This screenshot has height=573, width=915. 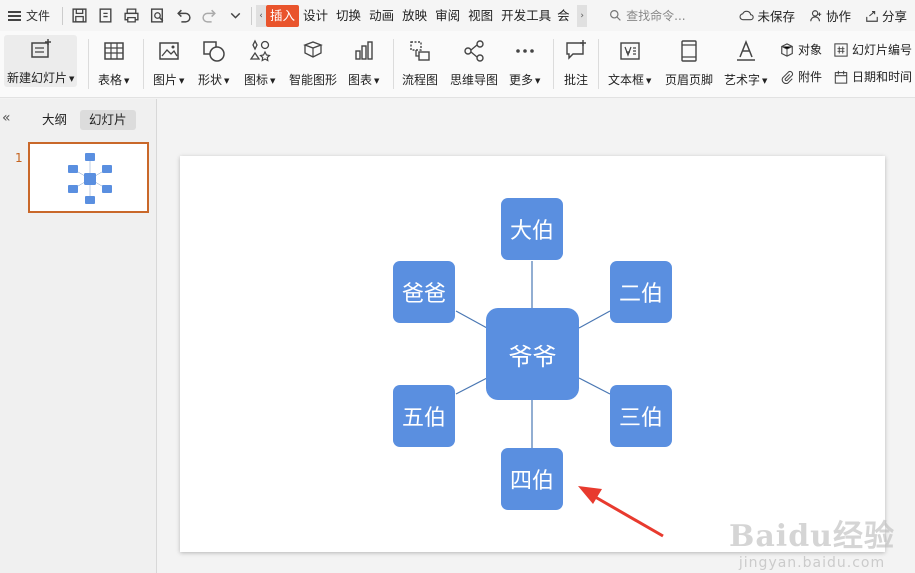 What do you see at coordinates (283, 15) in the screenshot?
I see `tab-insert: 插入` at bounding box center [283, 15].